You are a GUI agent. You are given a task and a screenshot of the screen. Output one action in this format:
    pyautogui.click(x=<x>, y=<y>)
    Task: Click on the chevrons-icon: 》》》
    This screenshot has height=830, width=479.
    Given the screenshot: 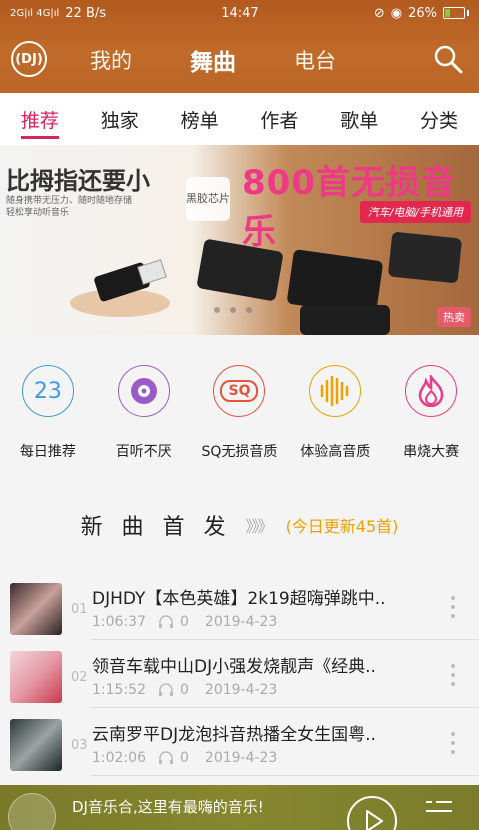 What is the action you would take?
    pyautogui.click(x=259, y=526)
    